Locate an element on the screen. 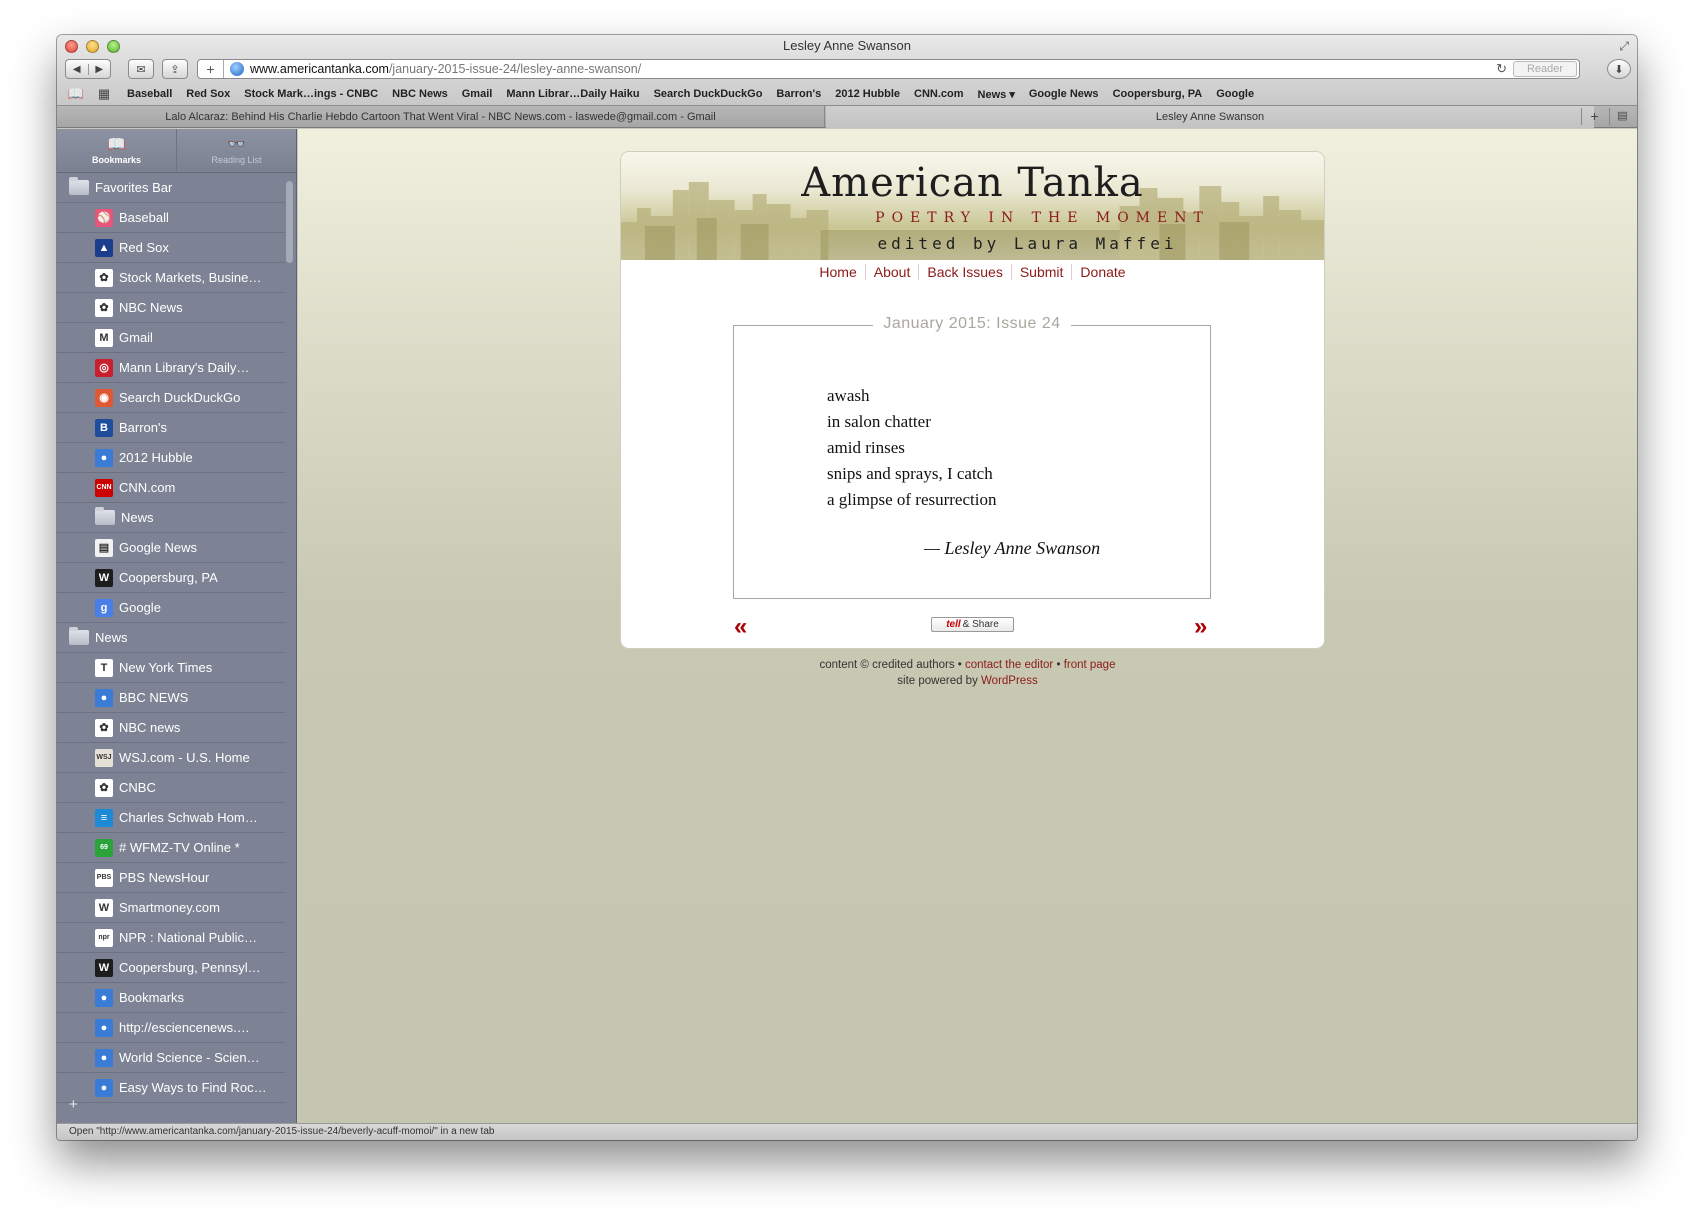  site-title: American Tanka is located at coordinates (972, 183).